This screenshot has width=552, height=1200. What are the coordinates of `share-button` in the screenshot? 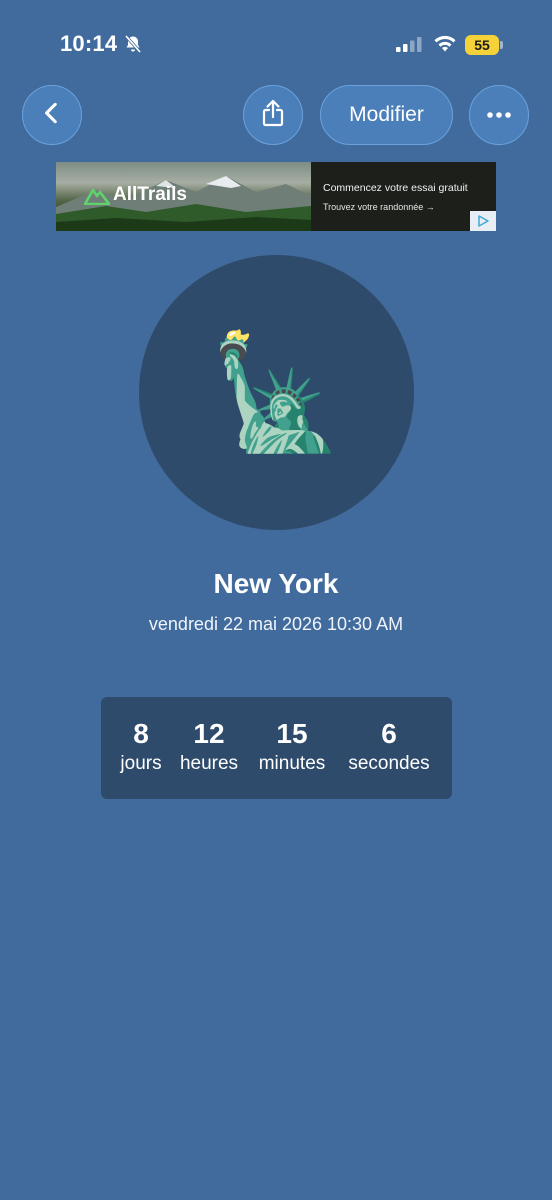 It's located at (273, 115).